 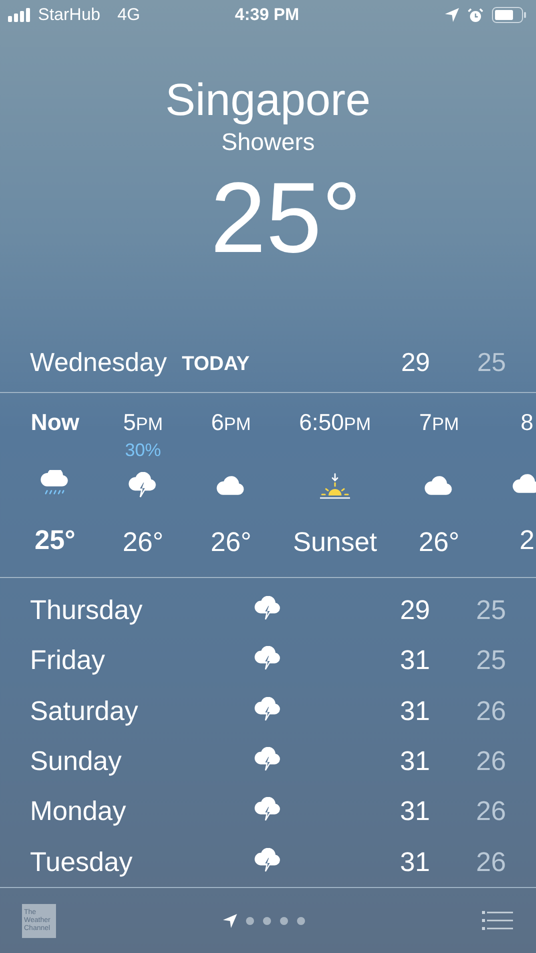 What do you see at coordinates (335, 422) in the screenshot?
I see `hour-label: 6:50PM` at bounding box center [335, 422].